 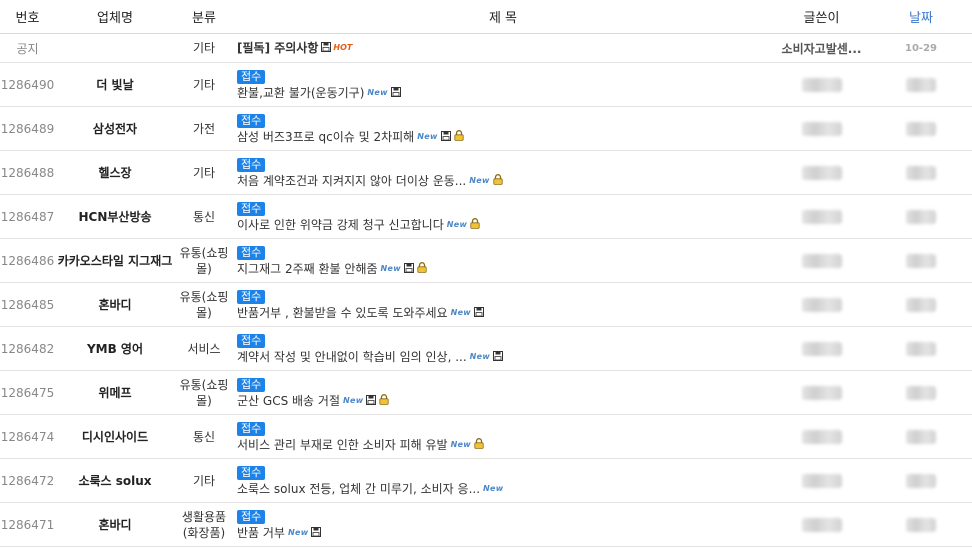 I want to click on notice-row: 공지 기타 [필독] 주의사항 HOT 소비자고발센... 10-29, so click(x=486, y=48).